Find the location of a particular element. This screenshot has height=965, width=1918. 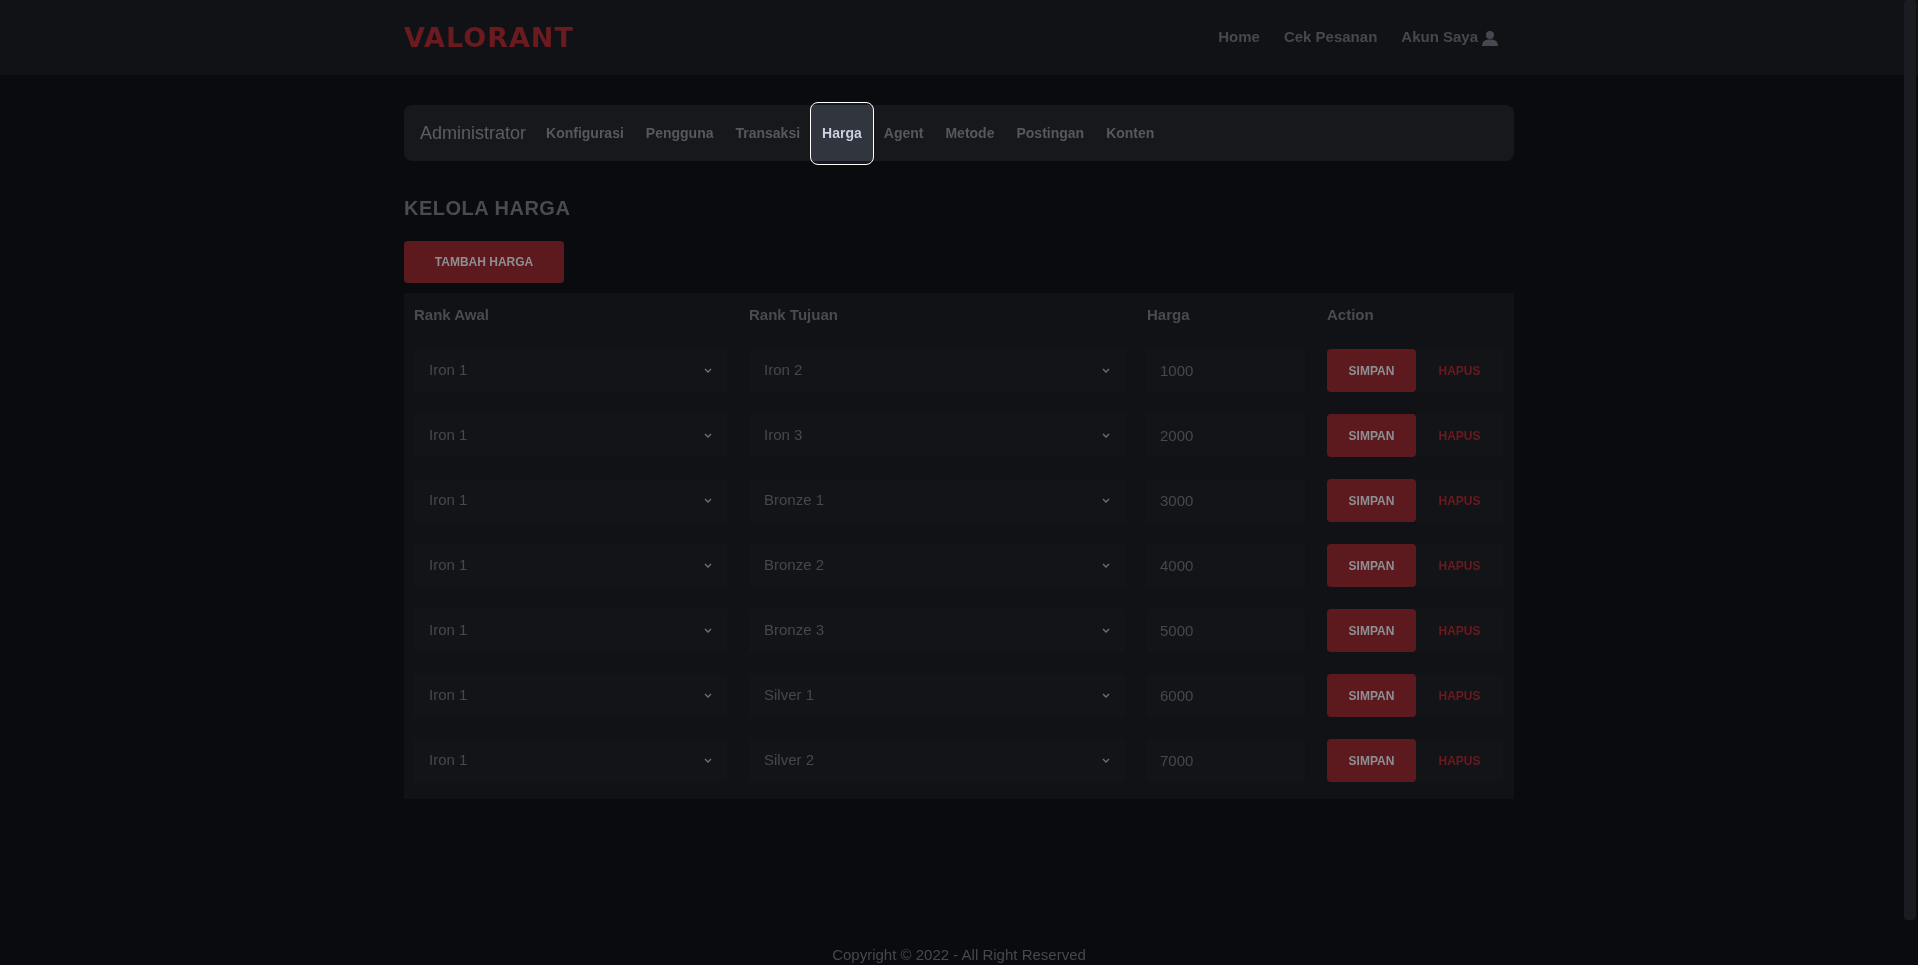

add-price-button: TAMBAH HARGA is located at coordinates (484, 262).